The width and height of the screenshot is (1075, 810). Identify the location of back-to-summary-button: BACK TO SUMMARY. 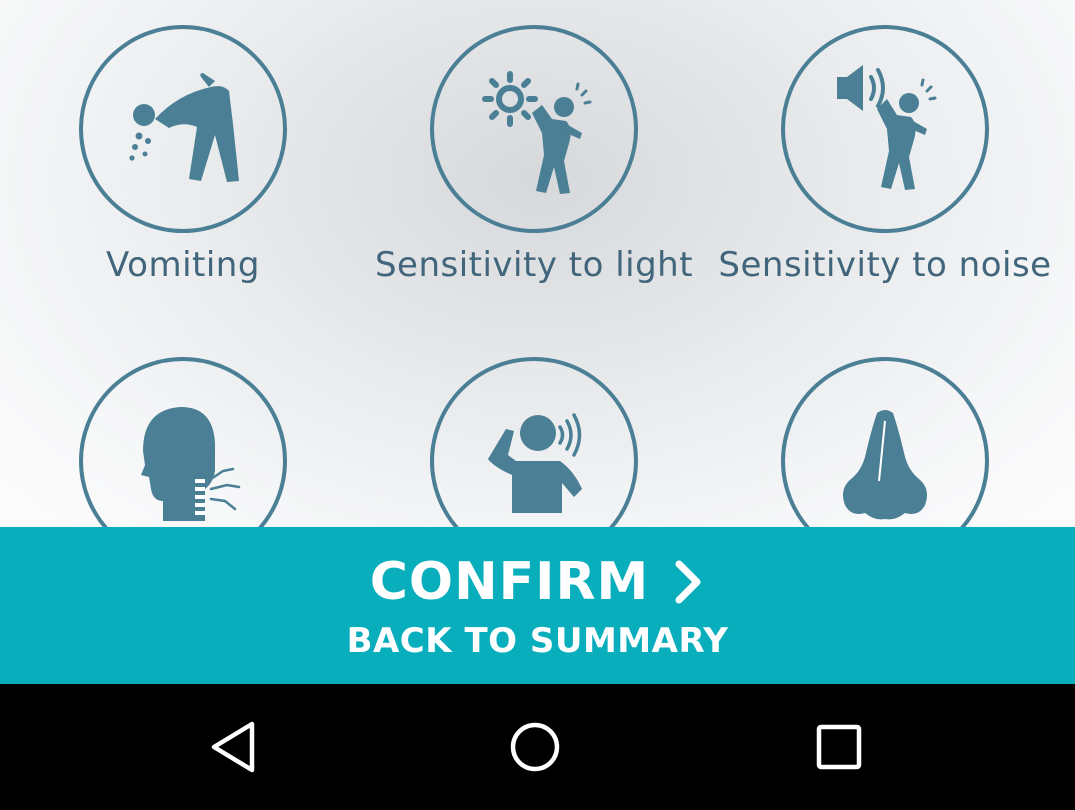
(537, 641).